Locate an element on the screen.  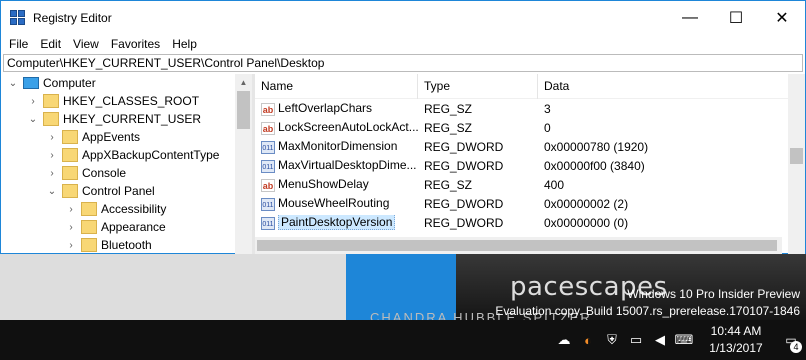
watermark-line-1: Windows 10 Pro Insider Preview is located at coordinates (713, 294).